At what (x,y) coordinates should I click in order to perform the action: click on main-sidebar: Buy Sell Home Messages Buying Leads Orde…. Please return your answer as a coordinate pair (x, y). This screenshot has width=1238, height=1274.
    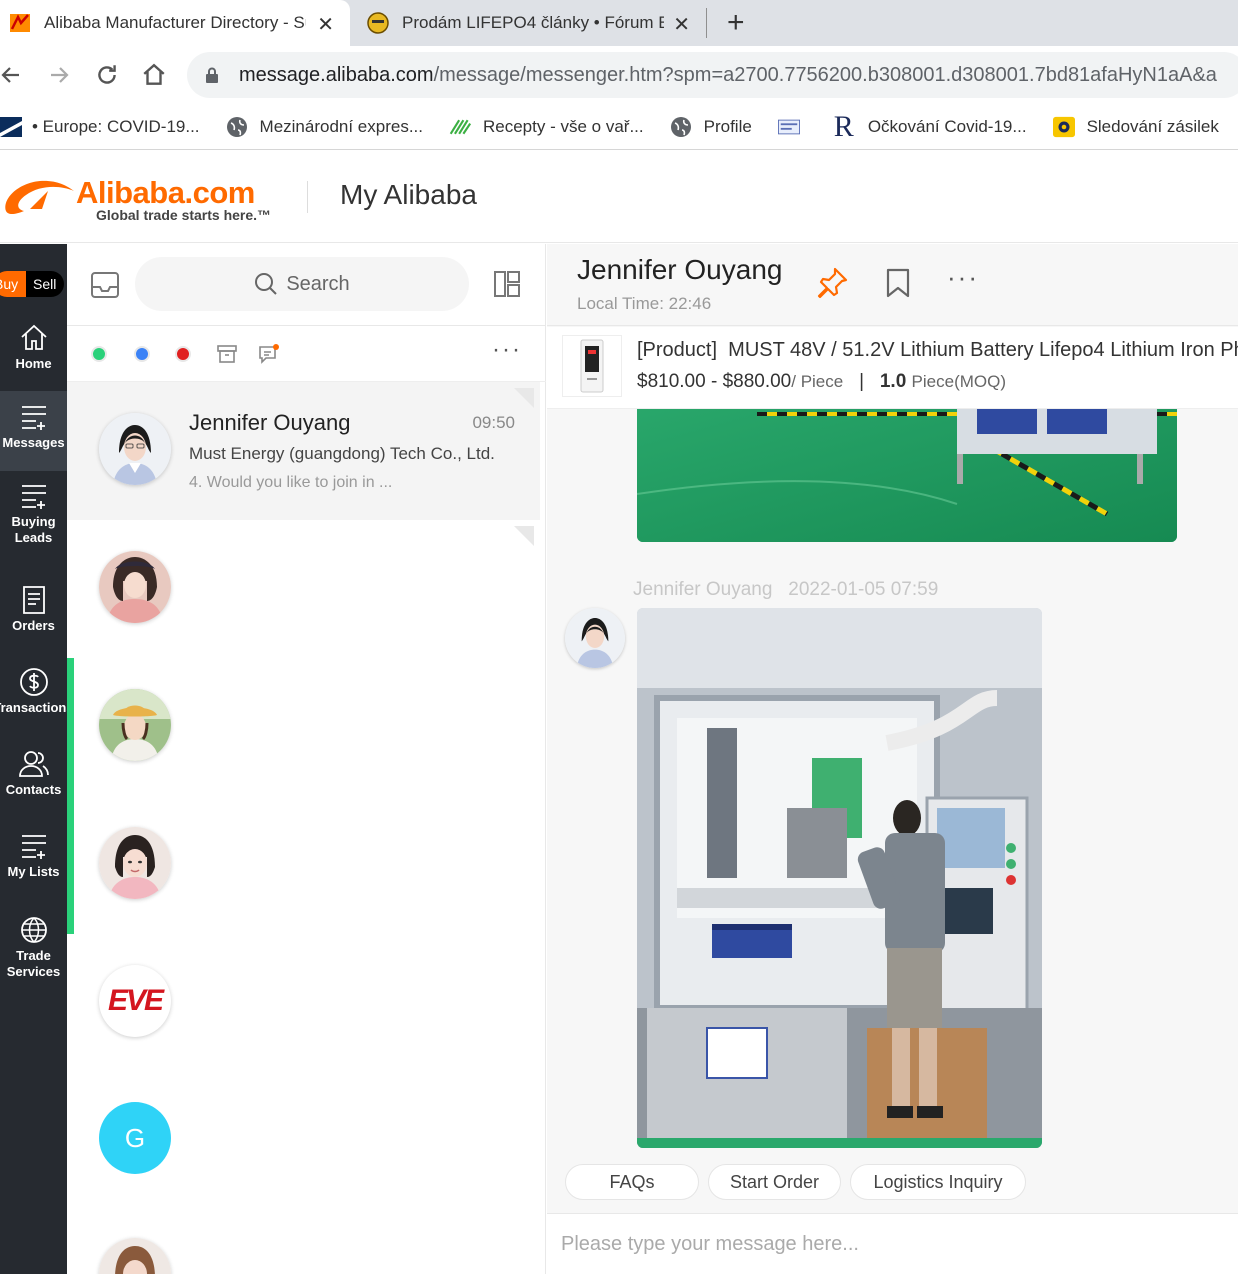
    Looking at the image, I should click on (33, 759).